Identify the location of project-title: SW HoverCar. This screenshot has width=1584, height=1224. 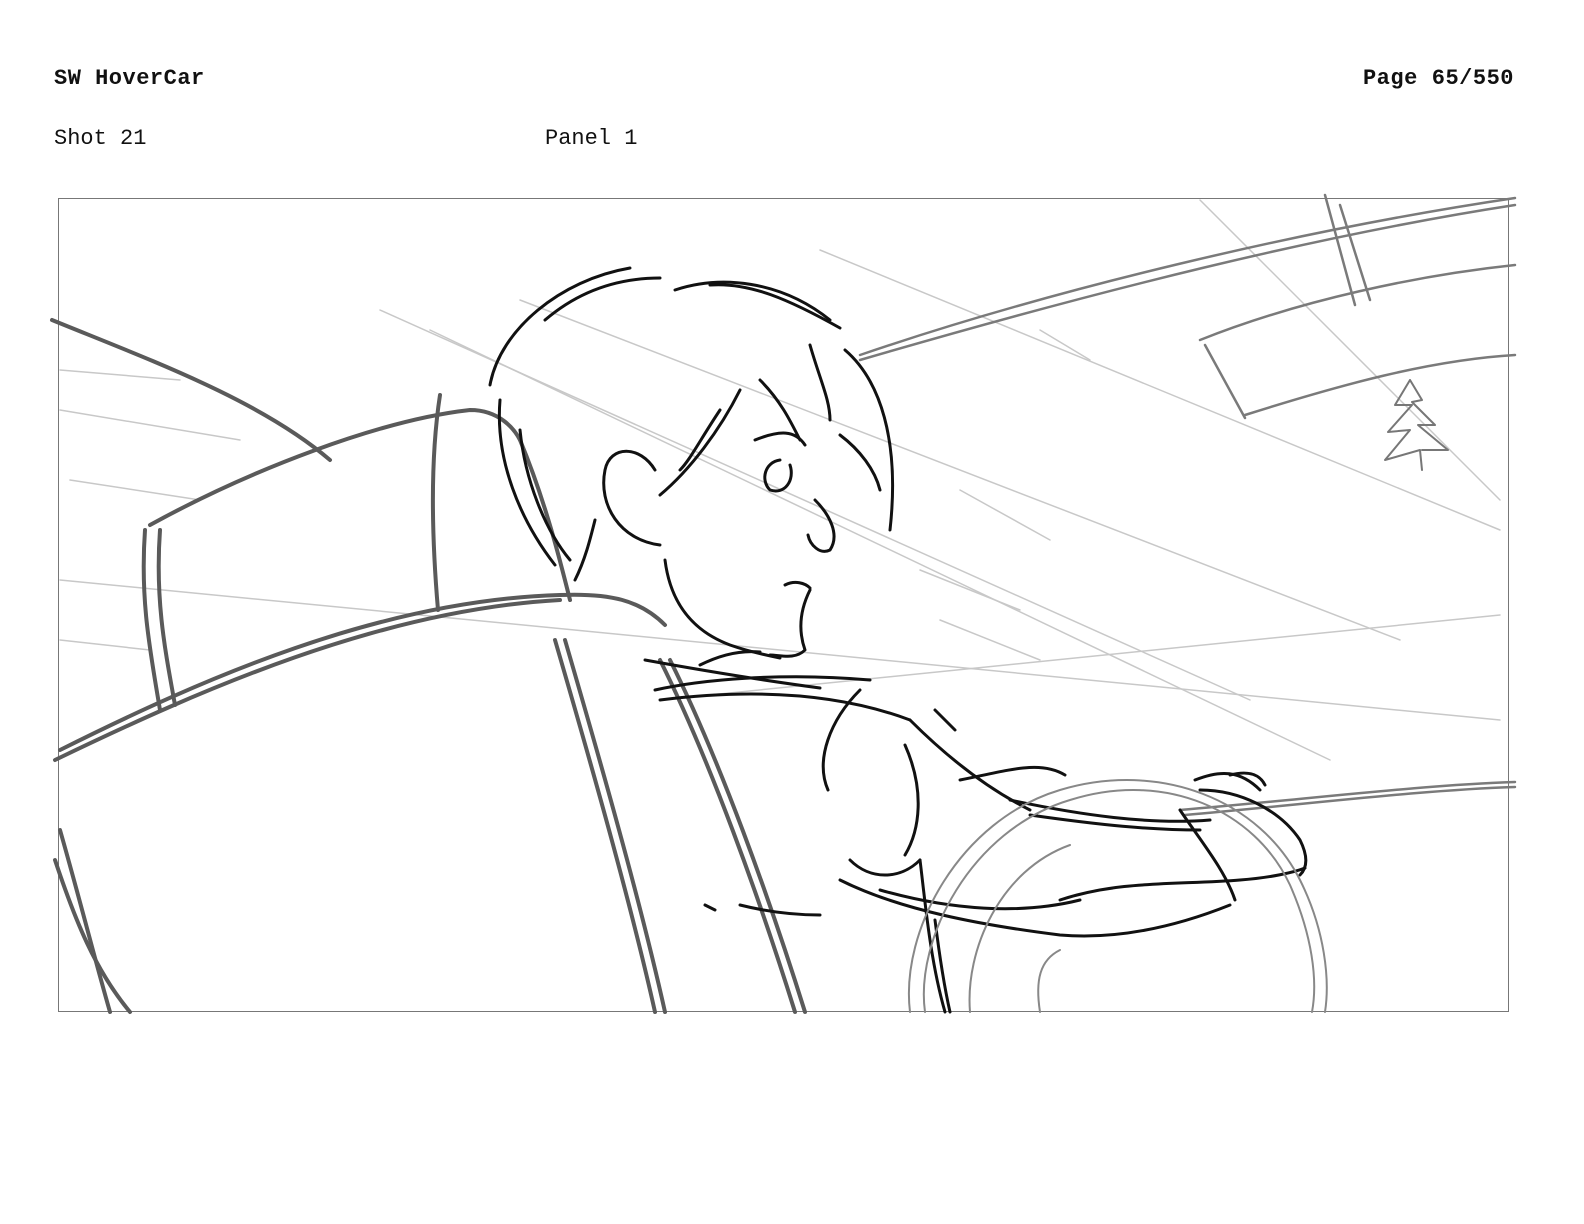
(129, 78).